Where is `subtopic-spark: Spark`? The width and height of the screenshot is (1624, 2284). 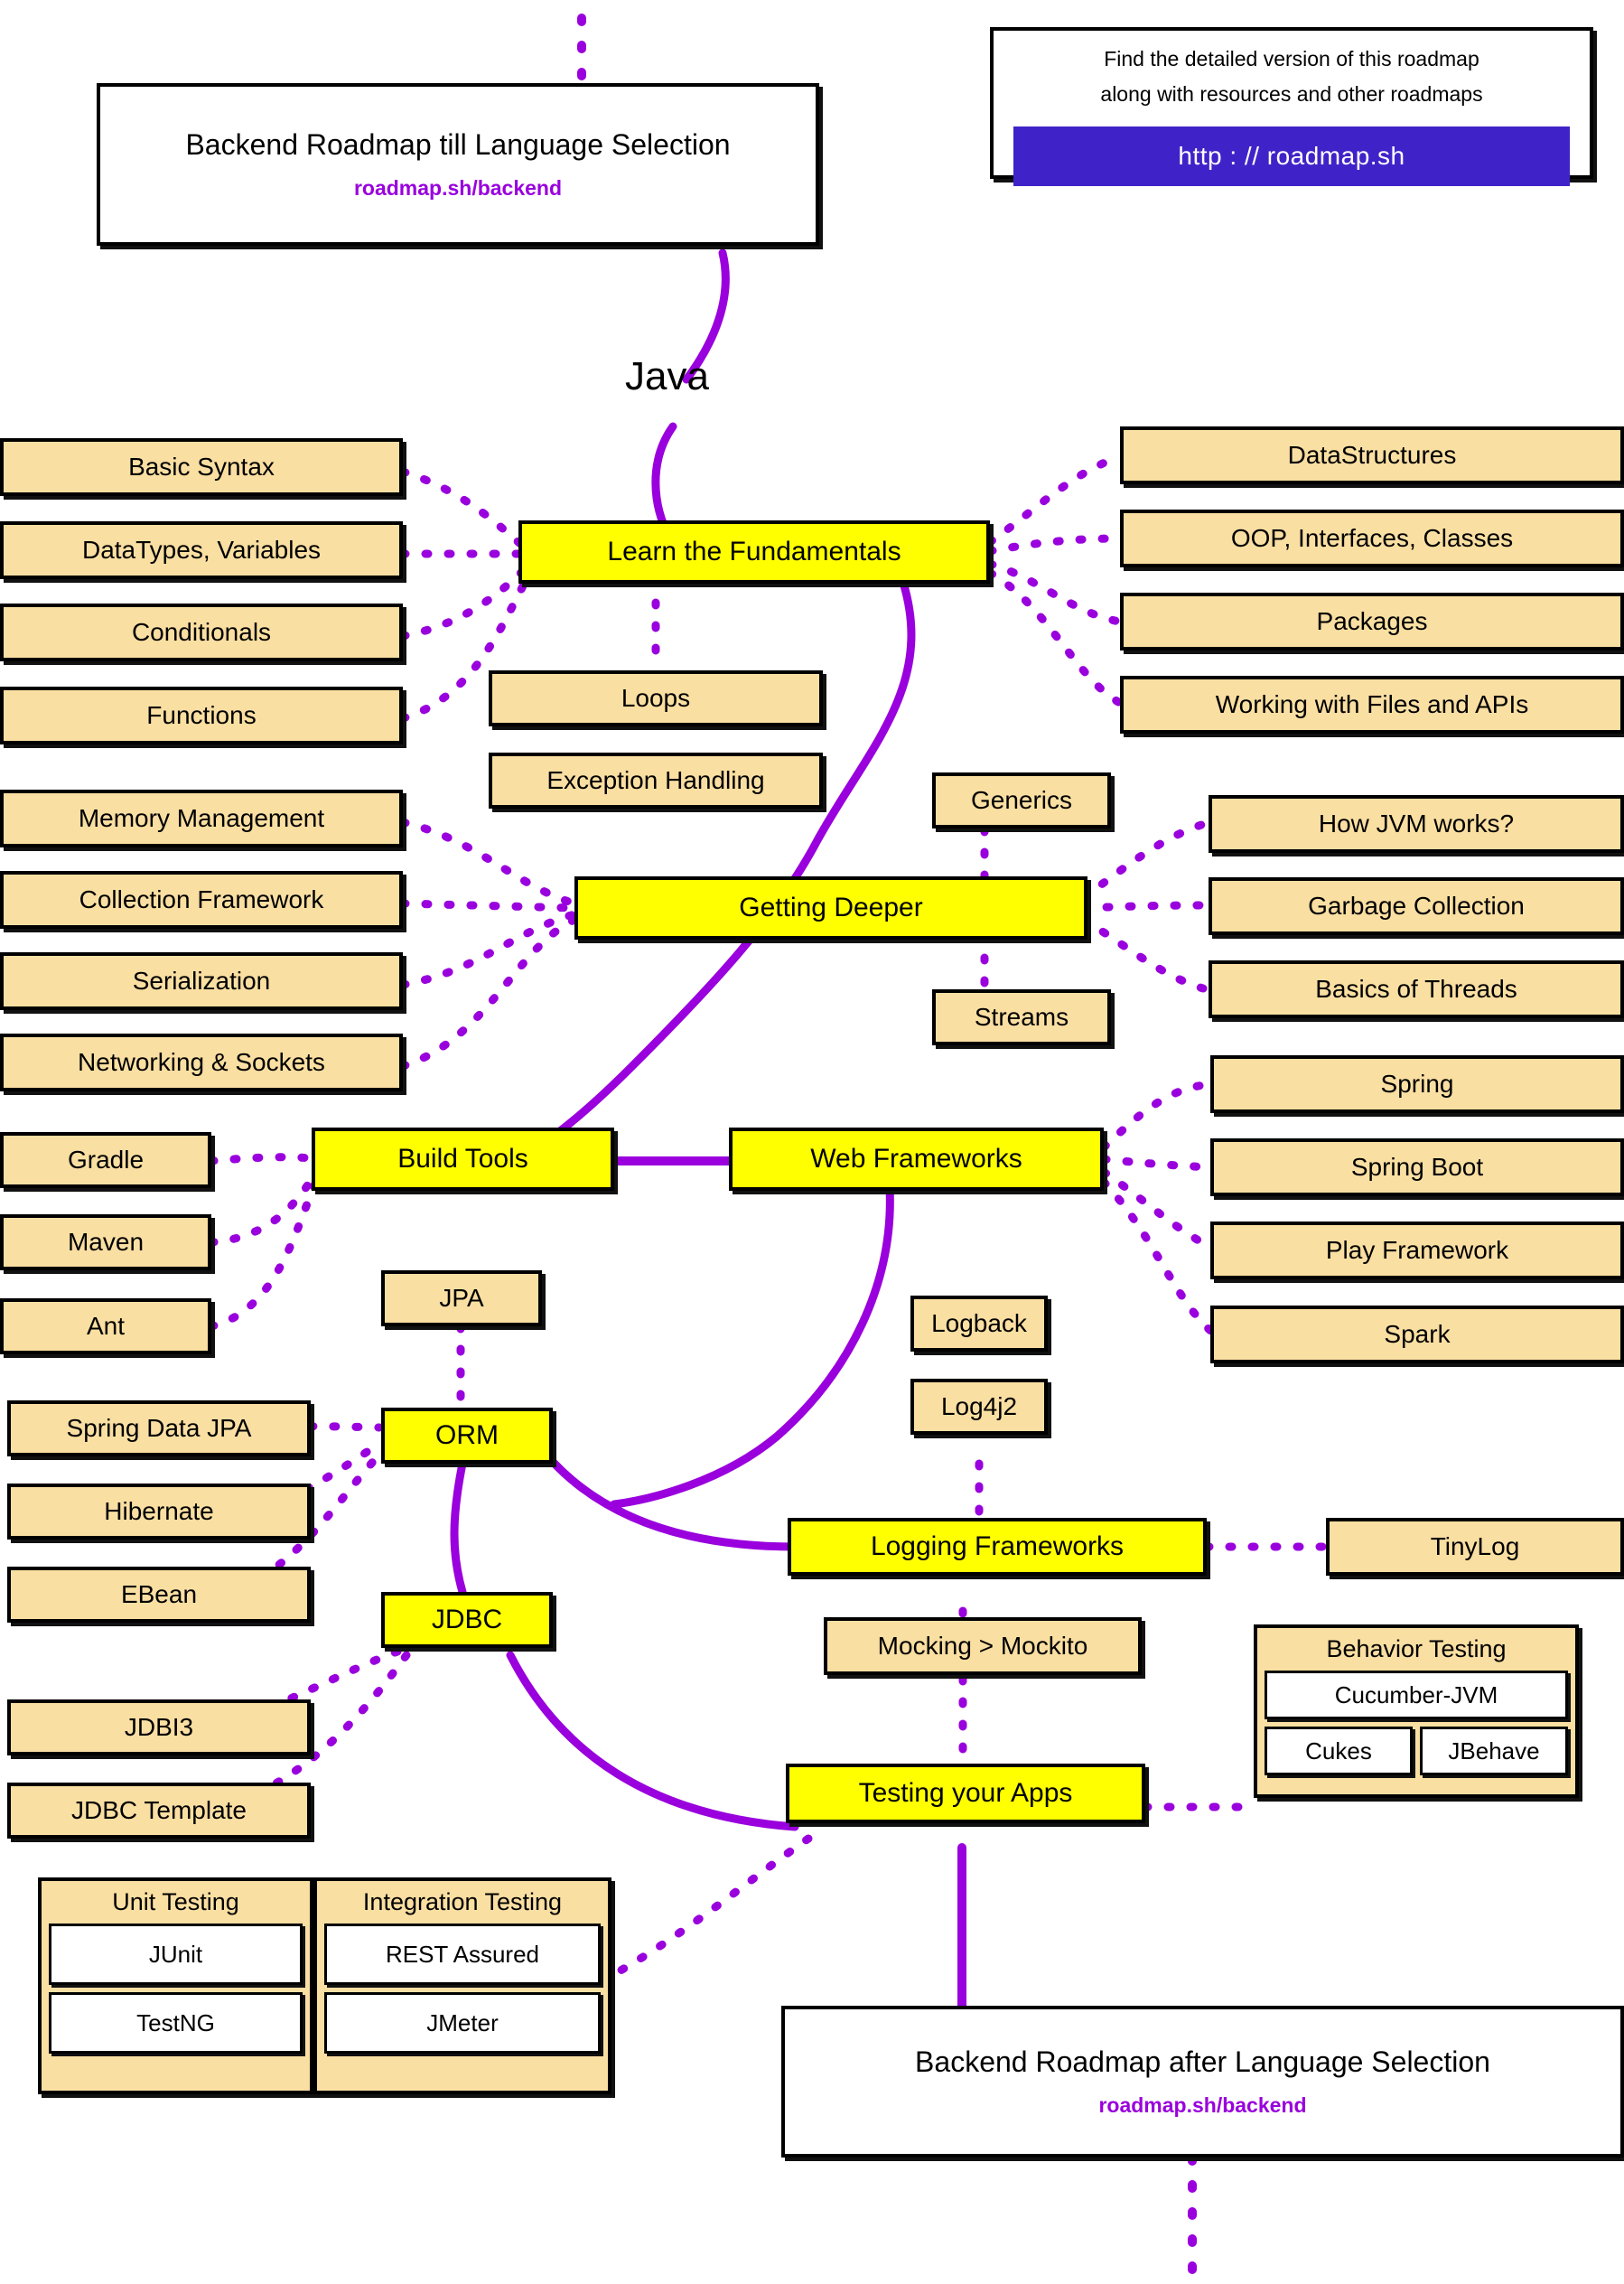 subtopic-spark: Spark is located at coordinates (1417, 1334).